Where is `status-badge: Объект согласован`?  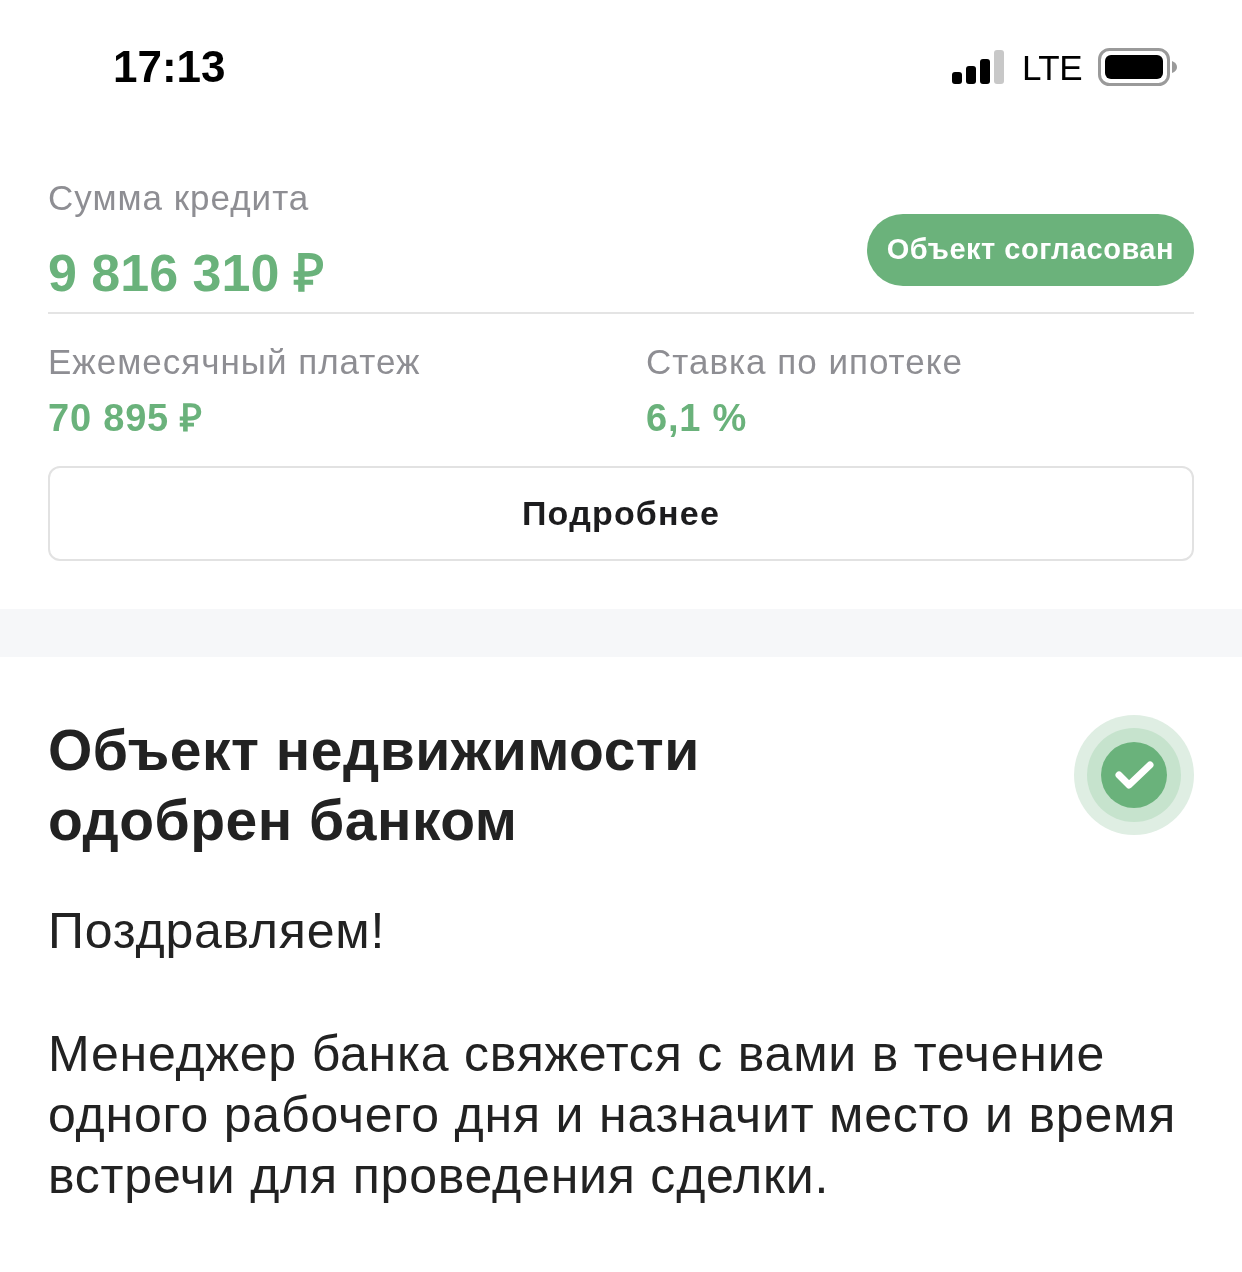
status-badge: Объект согласован is located at coordinates (1030, 250).